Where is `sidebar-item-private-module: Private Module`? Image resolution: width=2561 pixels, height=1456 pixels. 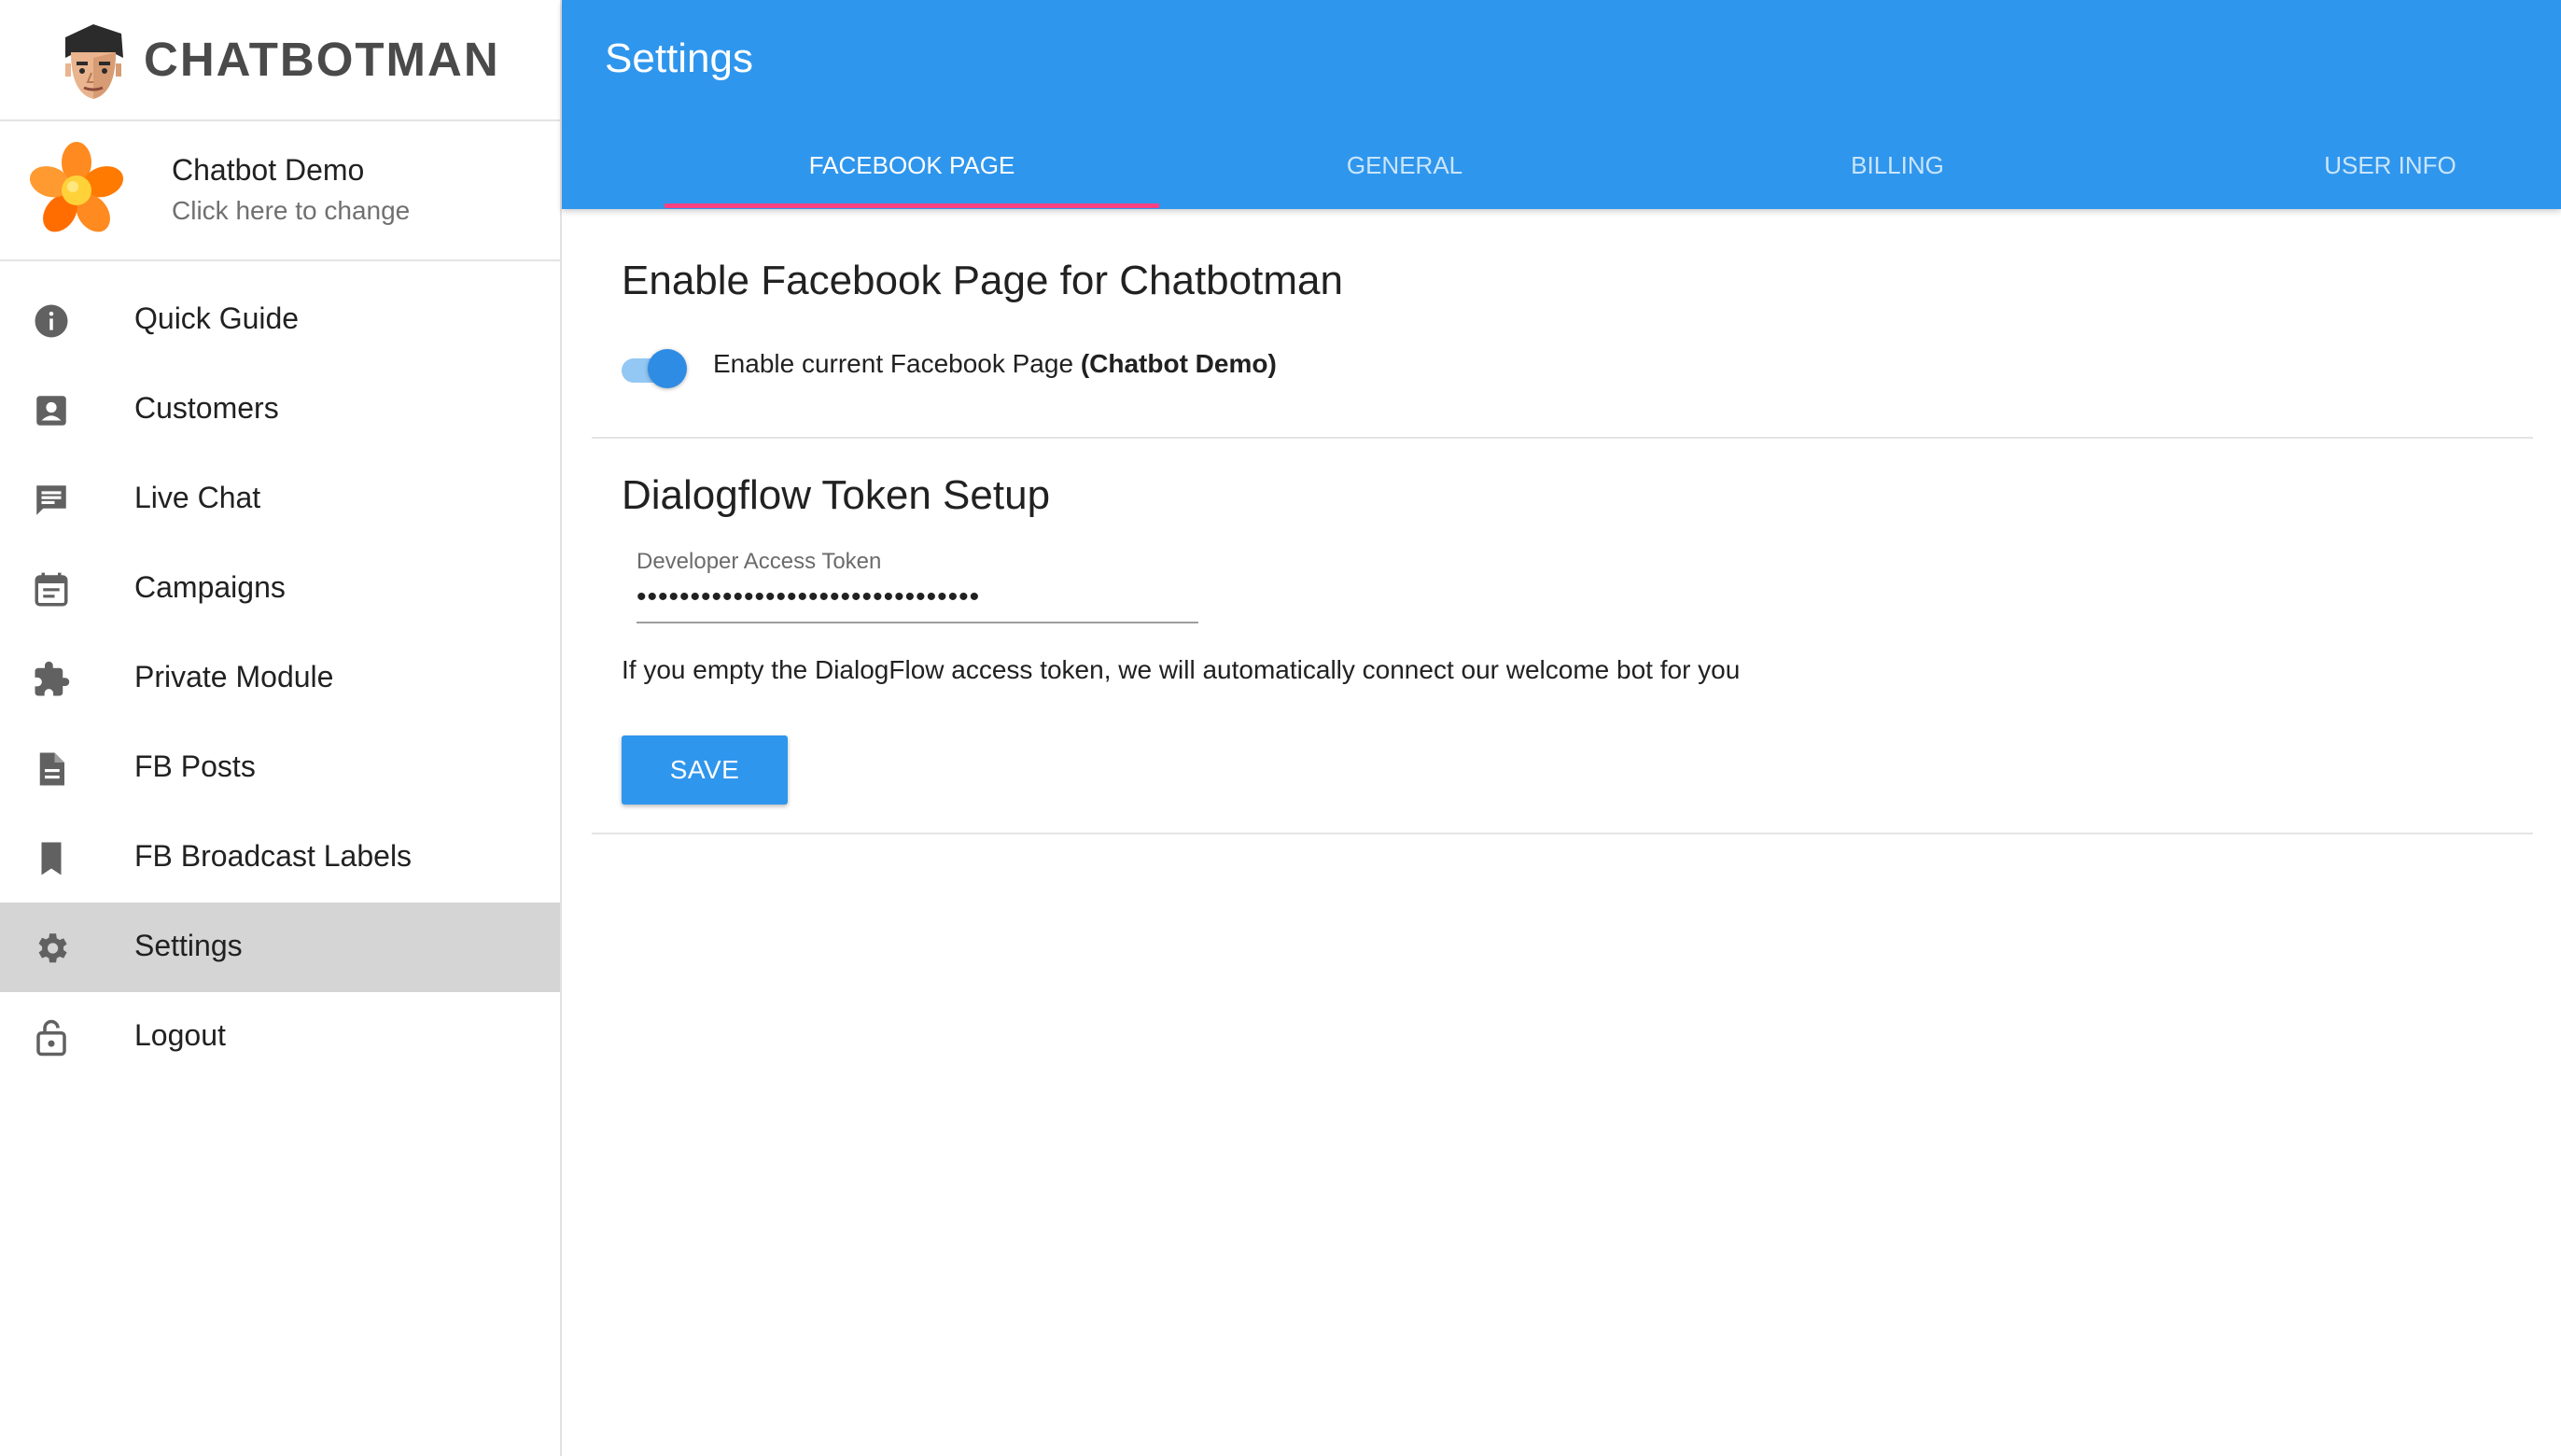 sidebar-item-private-module: Private Module is located at coordinates (280, 678).